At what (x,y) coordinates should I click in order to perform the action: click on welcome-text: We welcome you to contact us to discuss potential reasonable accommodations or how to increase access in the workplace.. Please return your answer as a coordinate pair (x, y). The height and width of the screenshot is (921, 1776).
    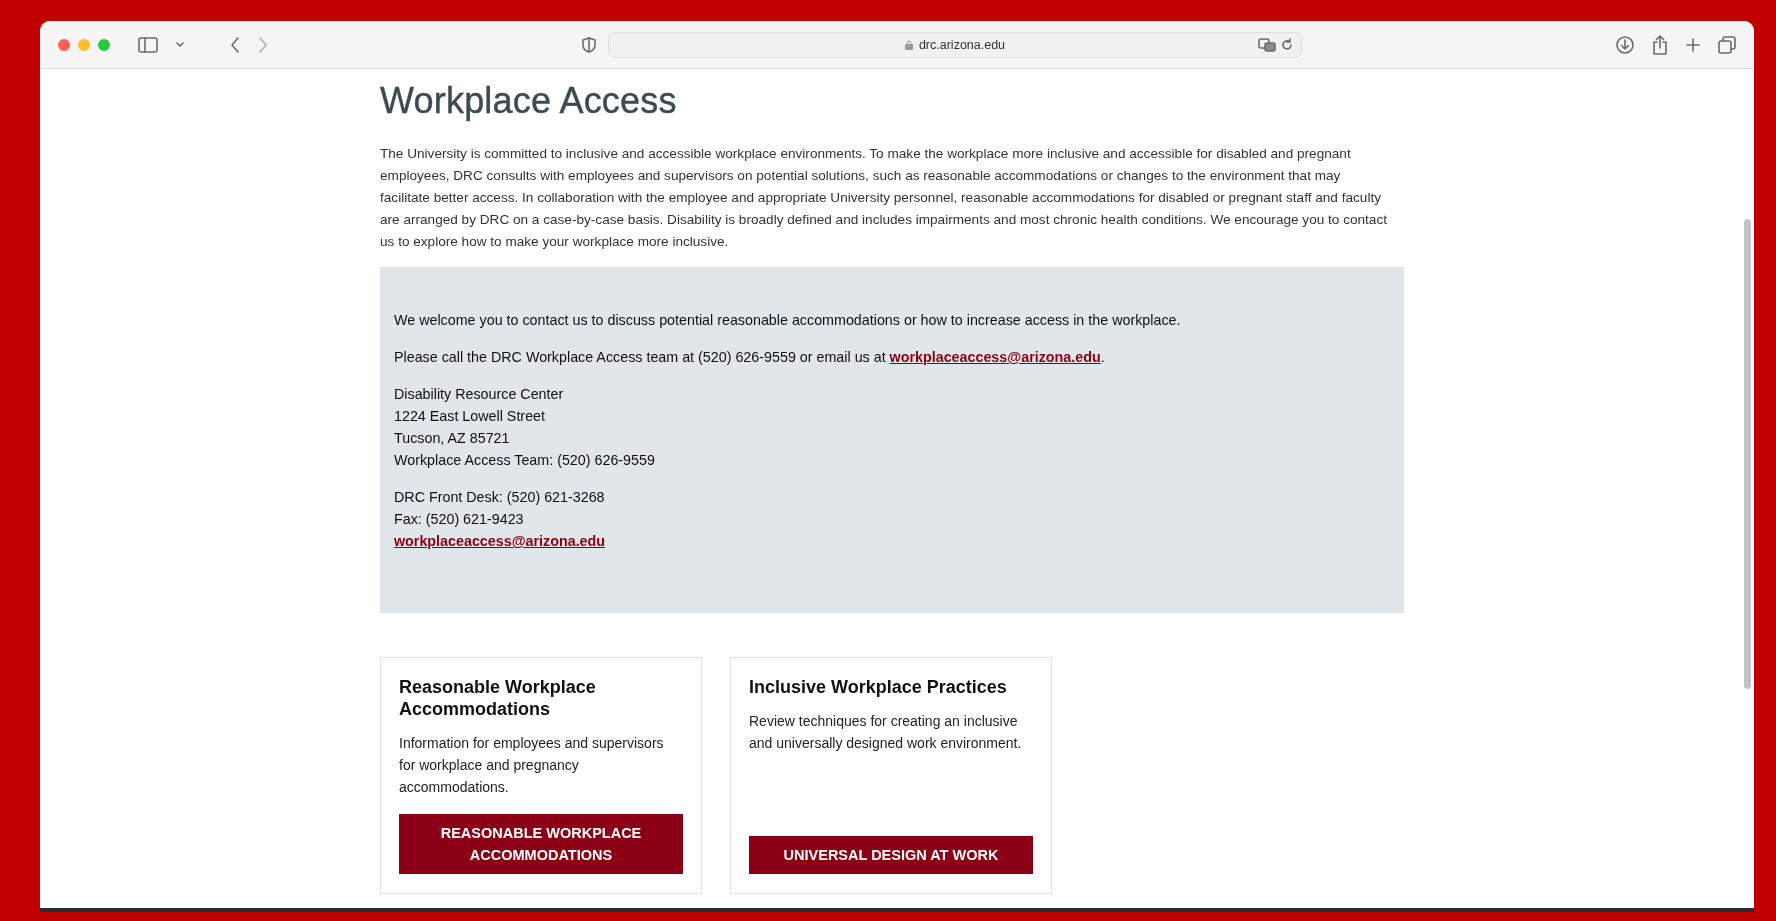
    Looking at the image, I should click on (788, 320).